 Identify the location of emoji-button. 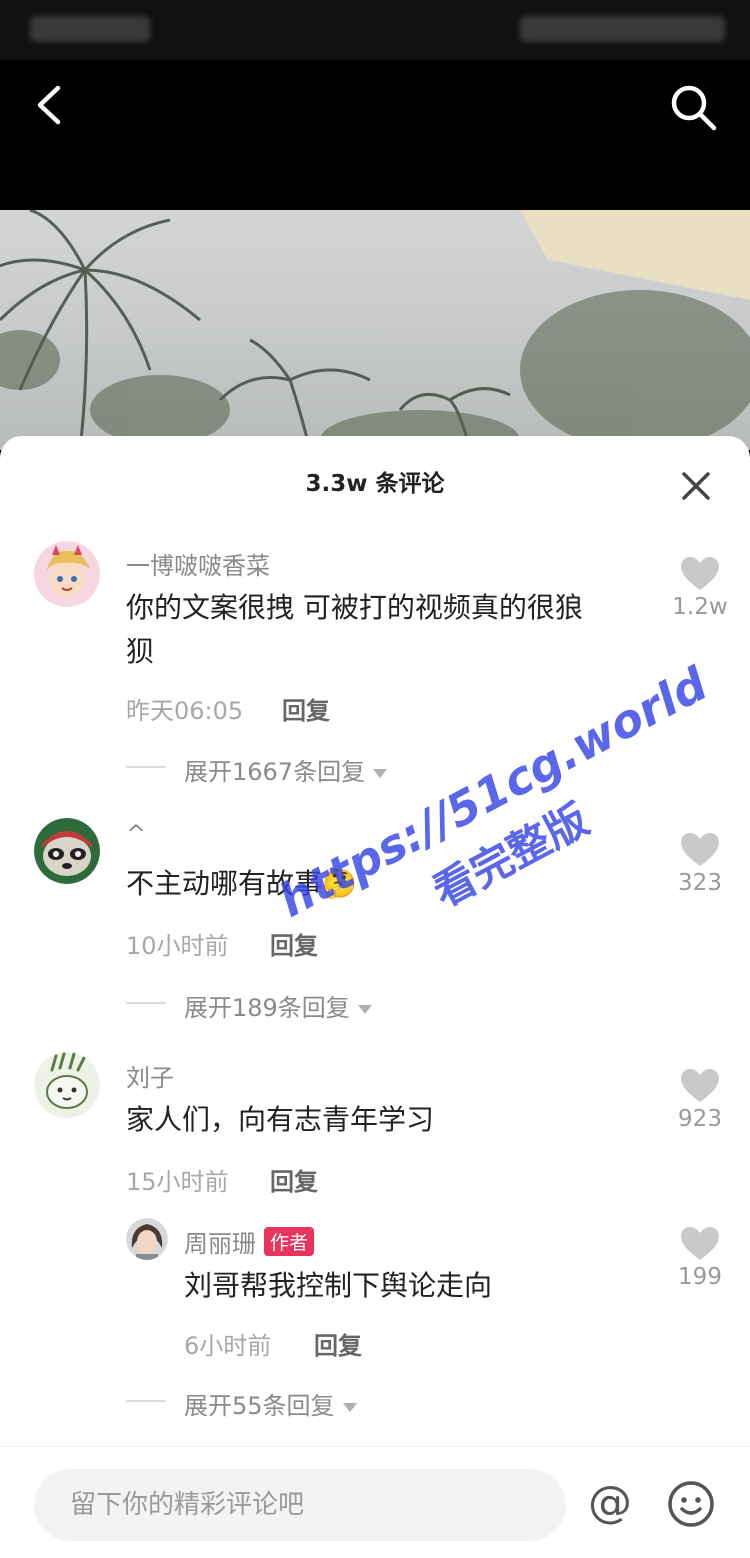
(691, 1504).